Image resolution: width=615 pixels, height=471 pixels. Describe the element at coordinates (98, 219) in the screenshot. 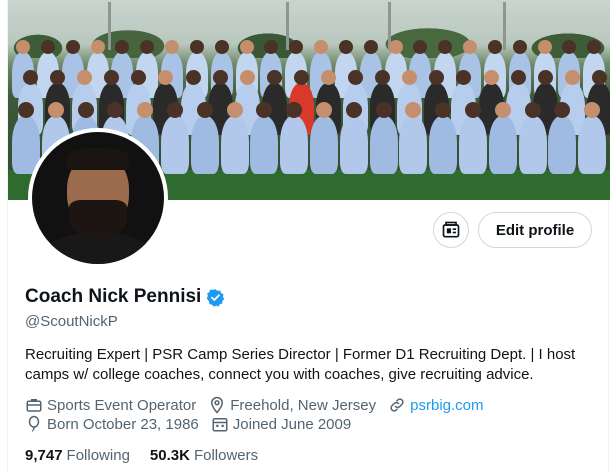

I see `avatar-beard` at that location.